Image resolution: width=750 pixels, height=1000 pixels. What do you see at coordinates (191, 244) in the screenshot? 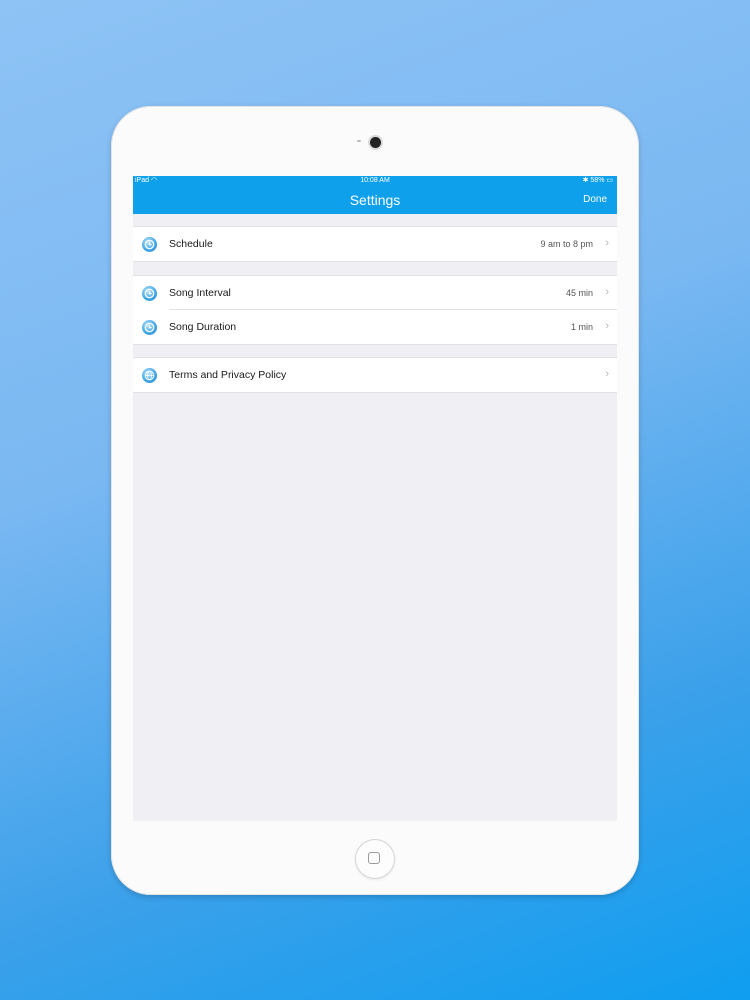
I see `schedule-label: Schedule` at bounding box center [191, 244].